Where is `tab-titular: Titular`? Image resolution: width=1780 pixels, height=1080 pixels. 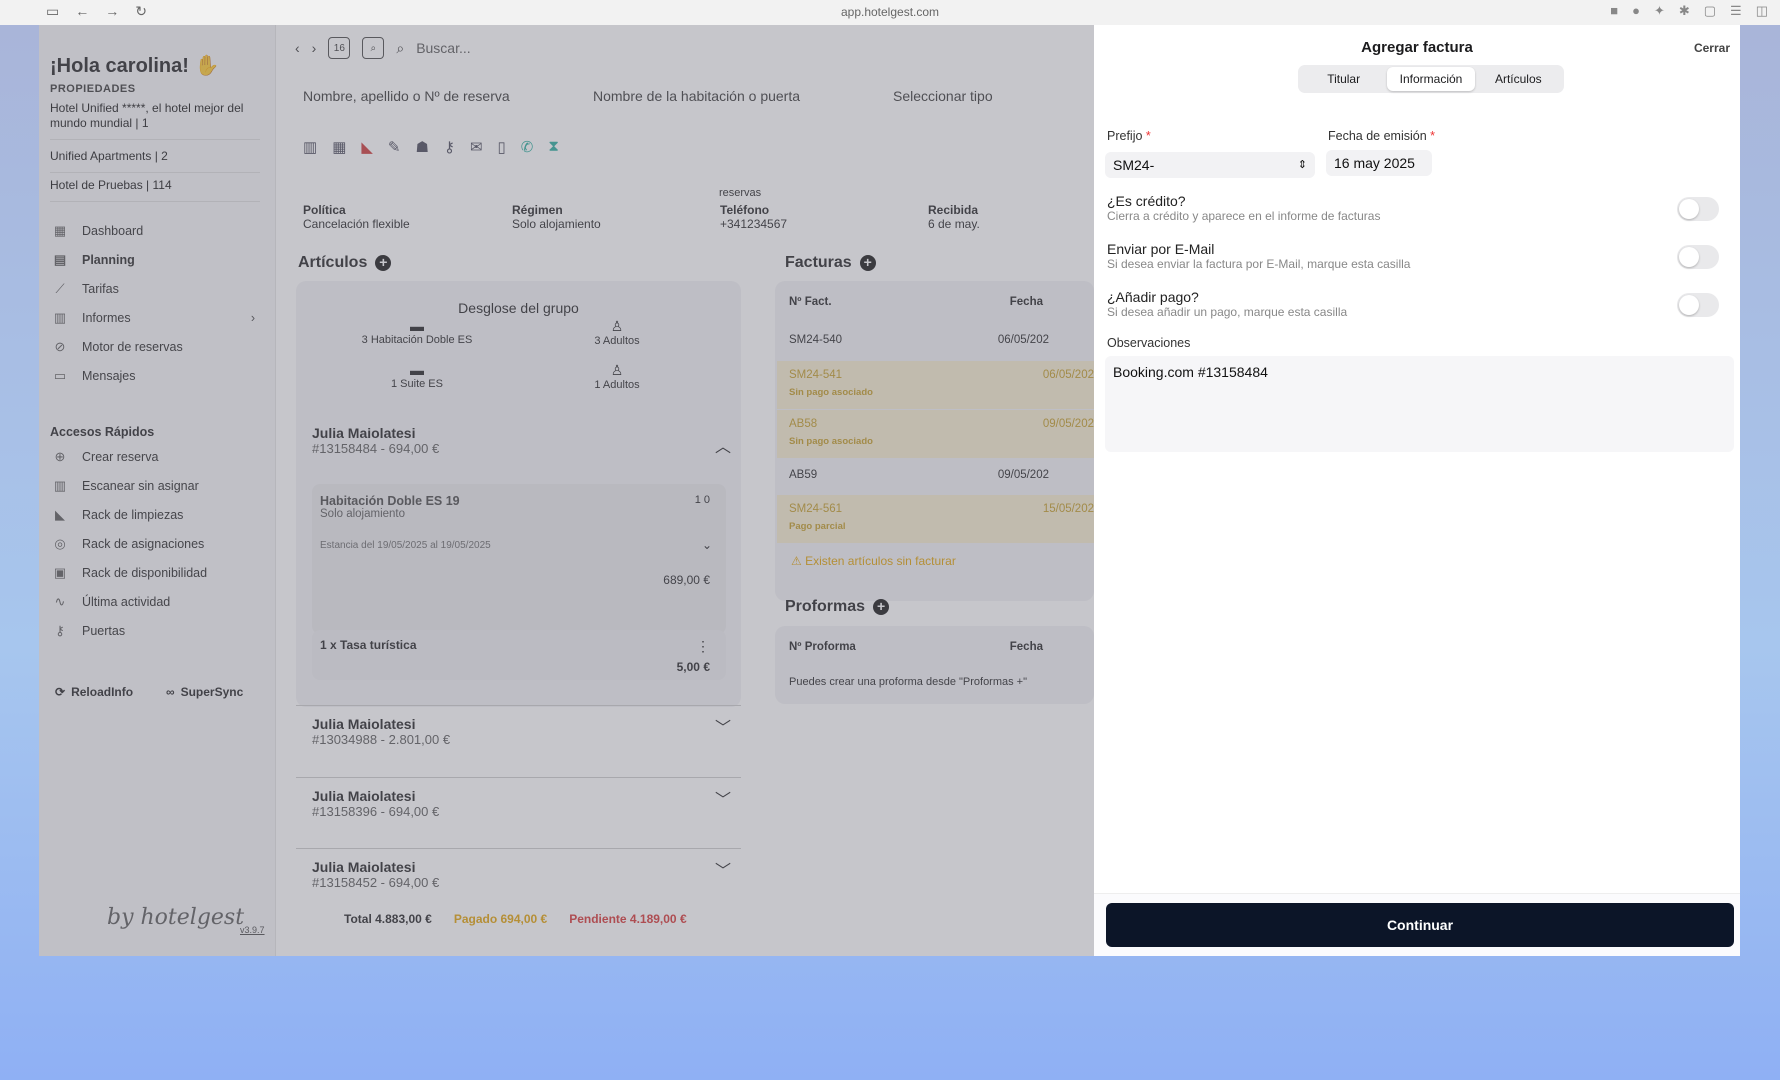
tab-titular: Titular is located at coordinates (1343, 79).